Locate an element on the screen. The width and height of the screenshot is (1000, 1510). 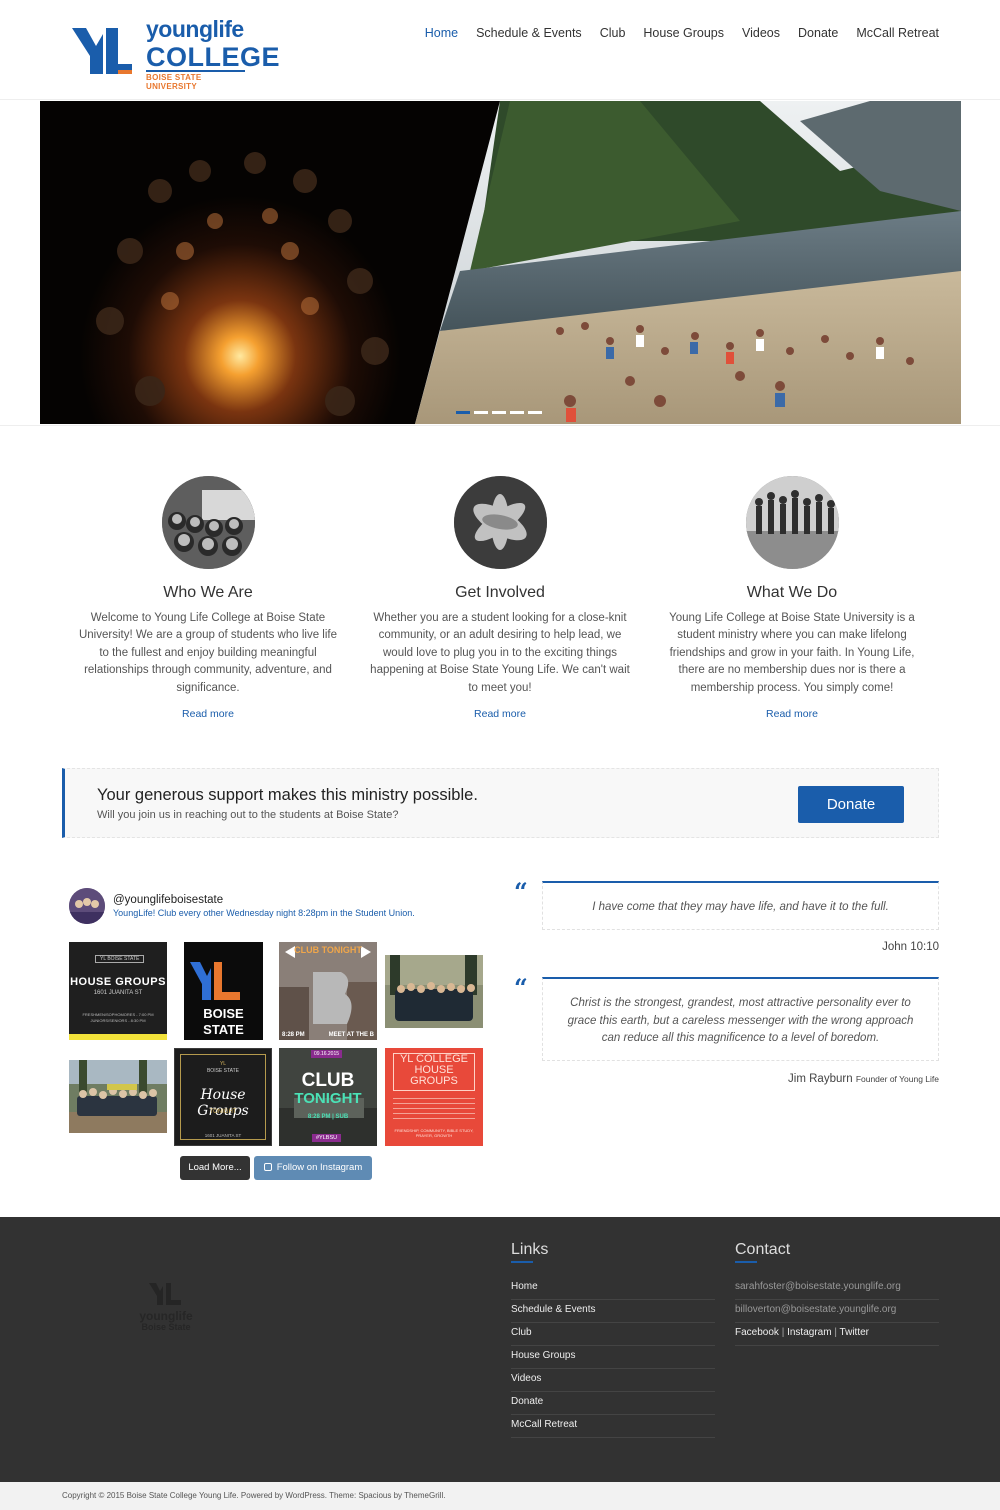
contact-email: sarahfoster@boisestate.younglife.org is located at coordinates (837, 1288).